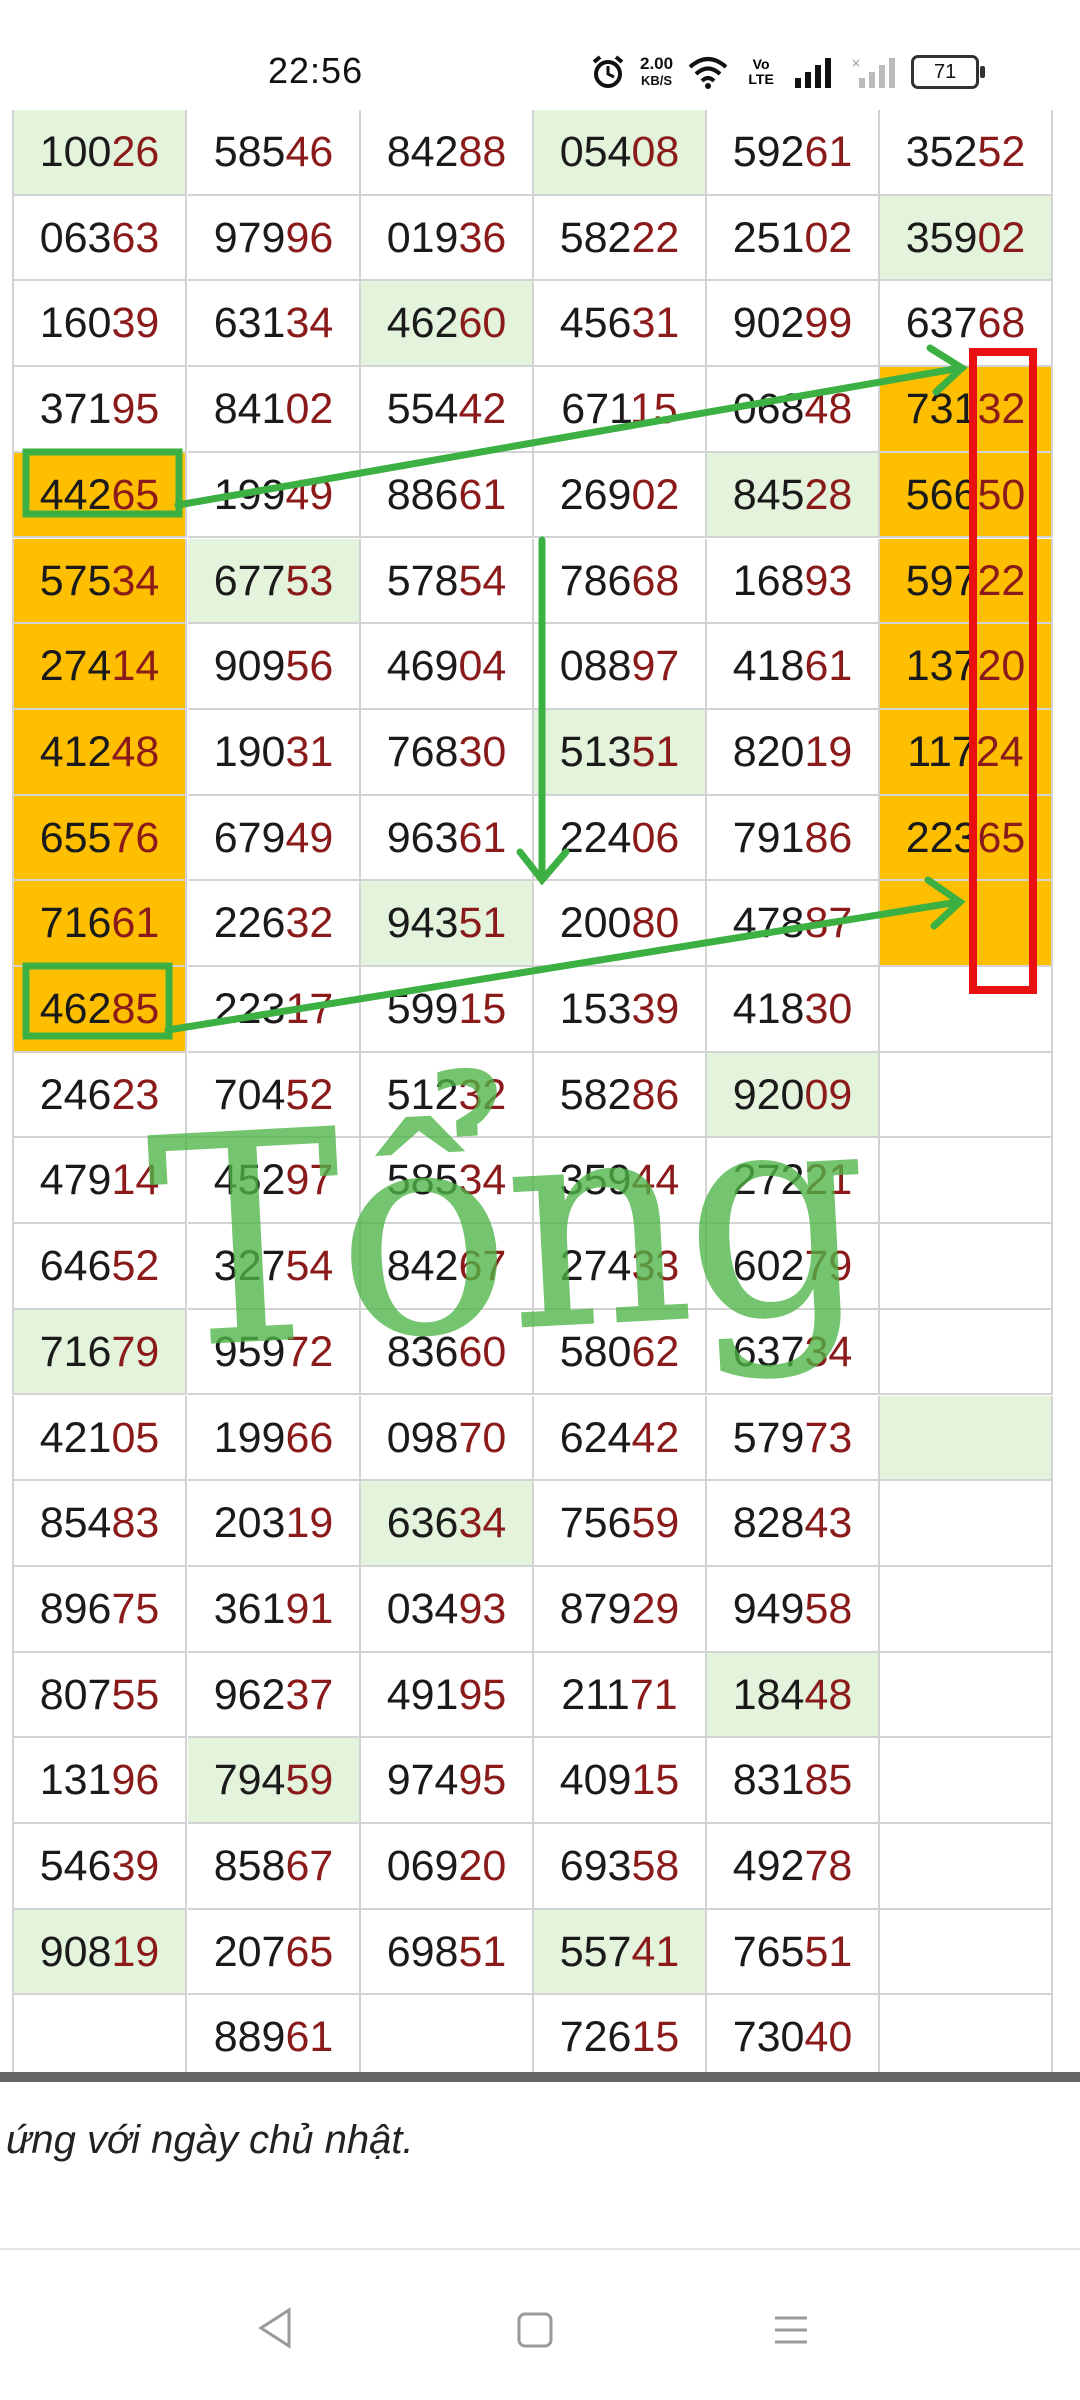 This screenshot has width=1080, height=2400. I want to click on cell-tail-digits: 04, so click(482, 666).